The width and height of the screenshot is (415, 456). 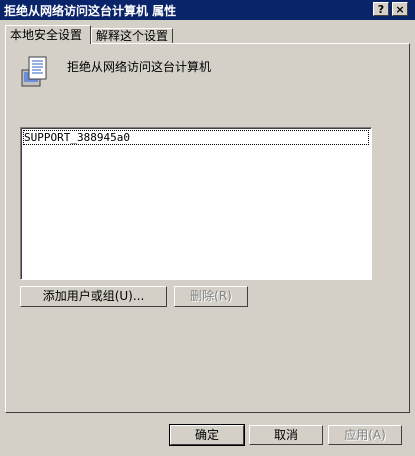 What do you see at coordinates (381, 9) in the screenshot?
I see `help-icon: ?` at bounding box center [381, 9].